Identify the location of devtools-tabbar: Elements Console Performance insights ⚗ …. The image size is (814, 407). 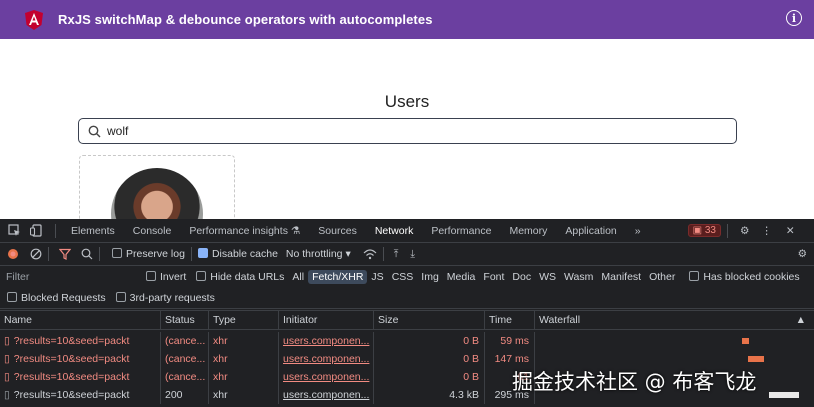
(407, 231).